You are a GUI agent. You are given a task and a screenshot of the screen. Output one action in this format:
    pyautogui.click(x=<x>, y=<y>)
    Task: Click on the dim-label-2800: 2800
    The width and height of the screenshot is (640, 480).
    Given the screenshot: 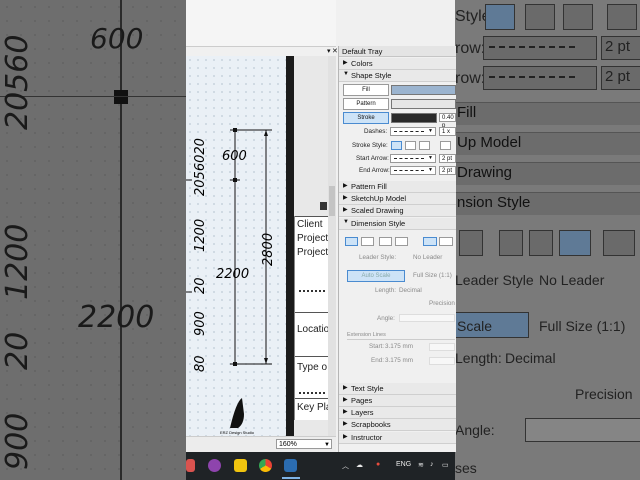 What is the action you would take?
    pyautogui.click(x=268, y=249)
    